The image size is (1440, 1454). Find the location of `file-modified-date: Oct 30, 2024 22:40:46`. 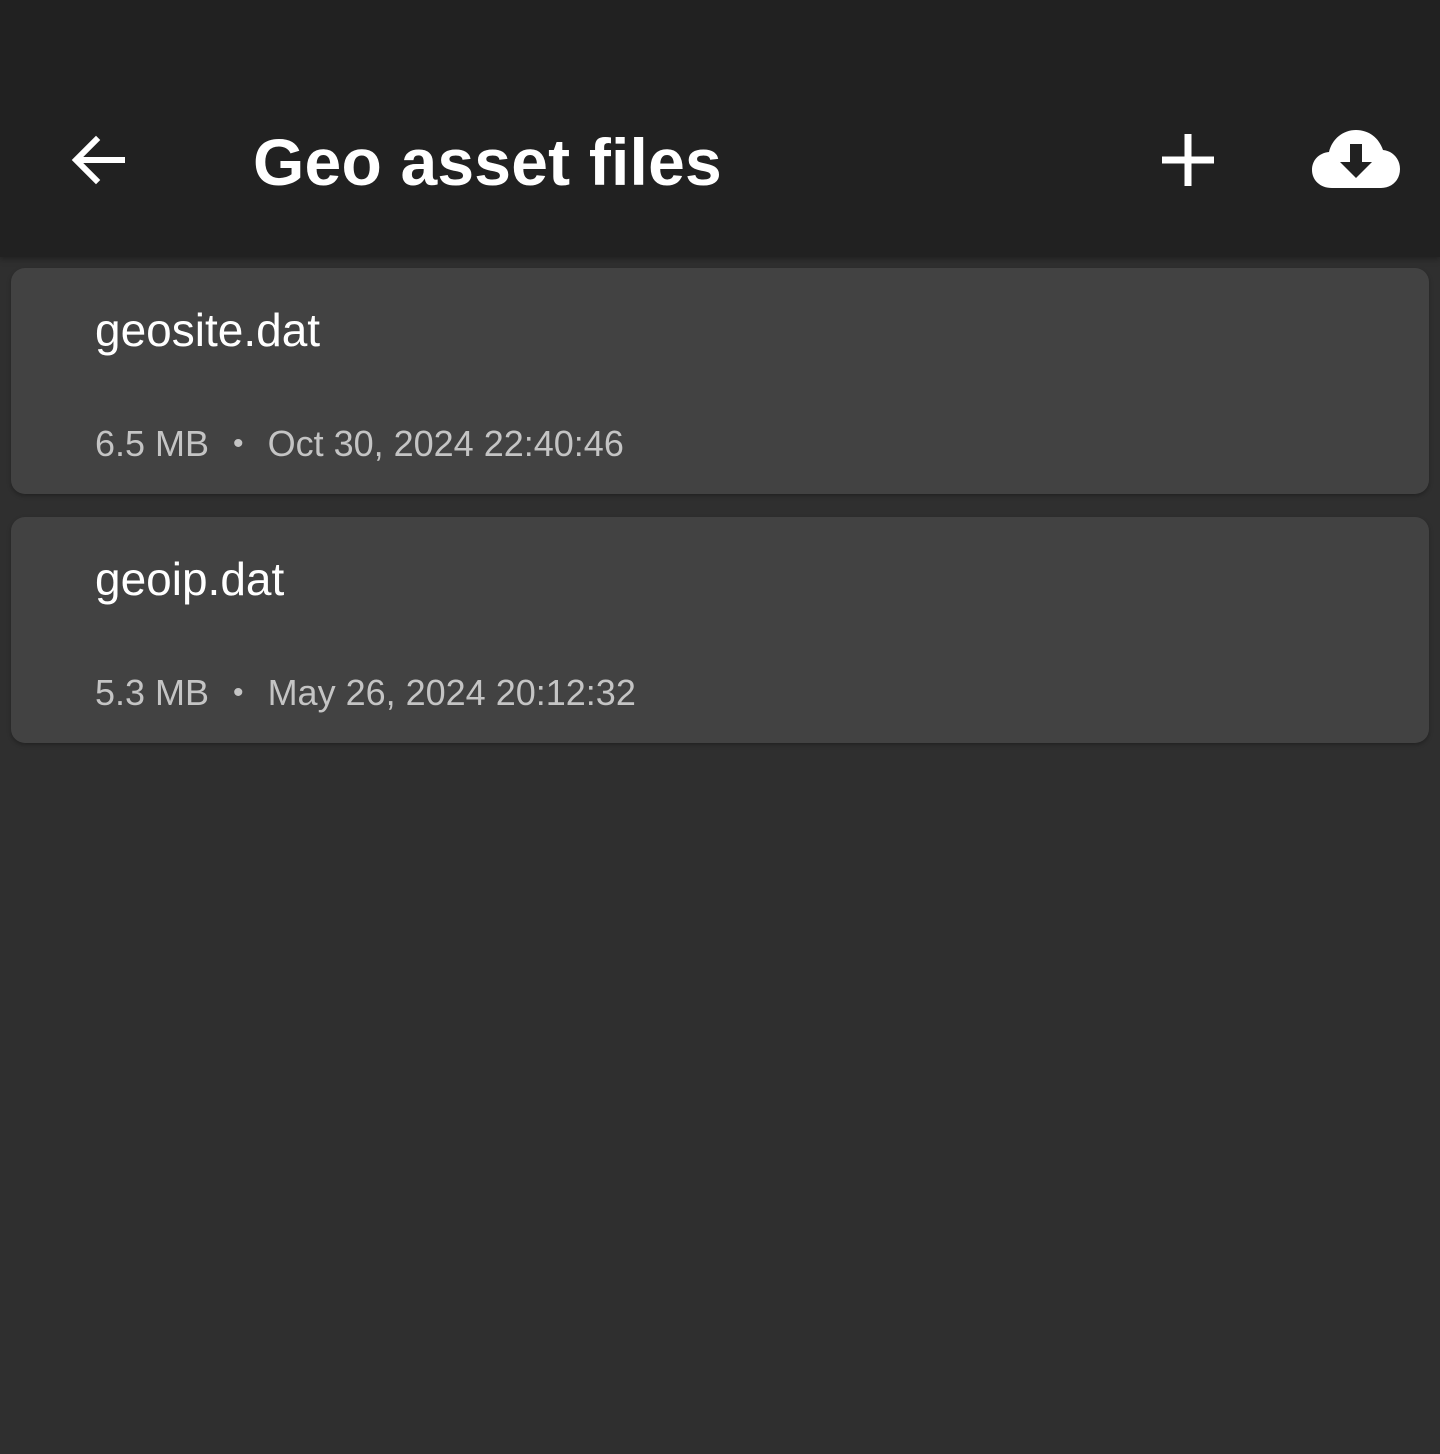

file-modified-date: Oct 30, 2024 22:40:46 is located at coordinates (445, 443).